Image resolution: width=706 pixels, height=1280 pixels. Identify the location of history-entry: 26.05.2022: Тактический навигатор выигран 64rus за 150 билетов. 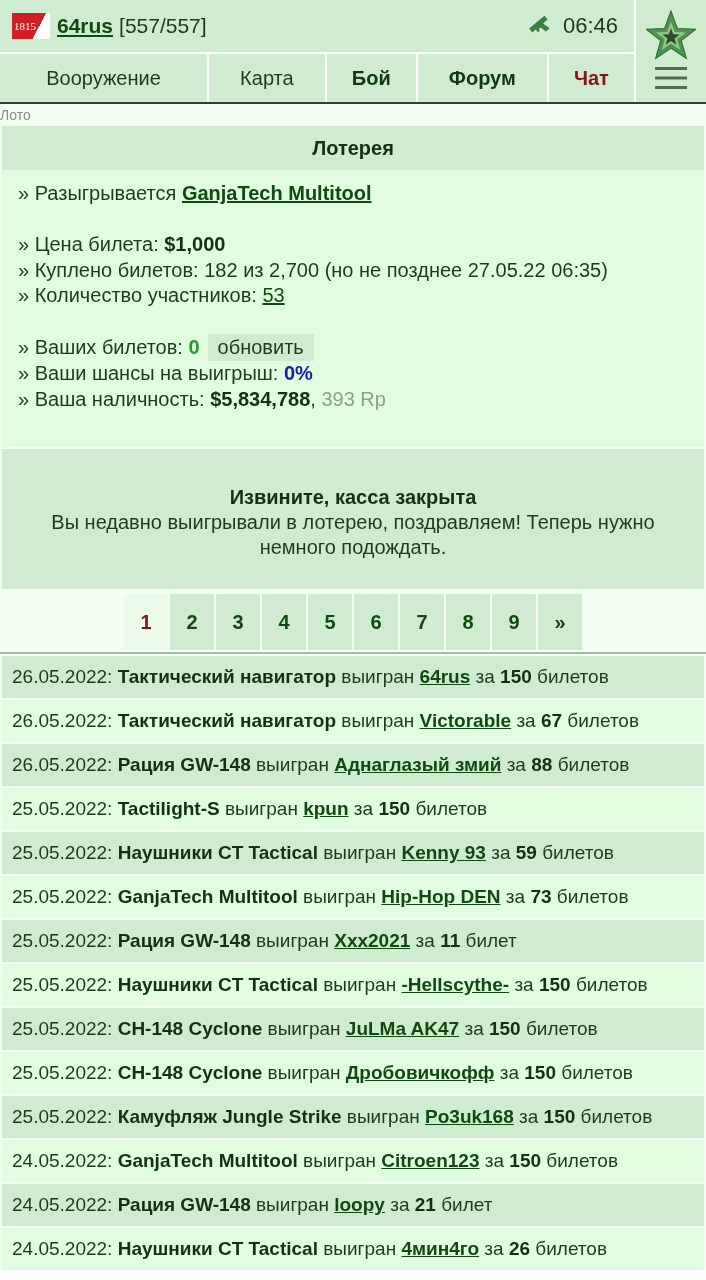
(353, 677).